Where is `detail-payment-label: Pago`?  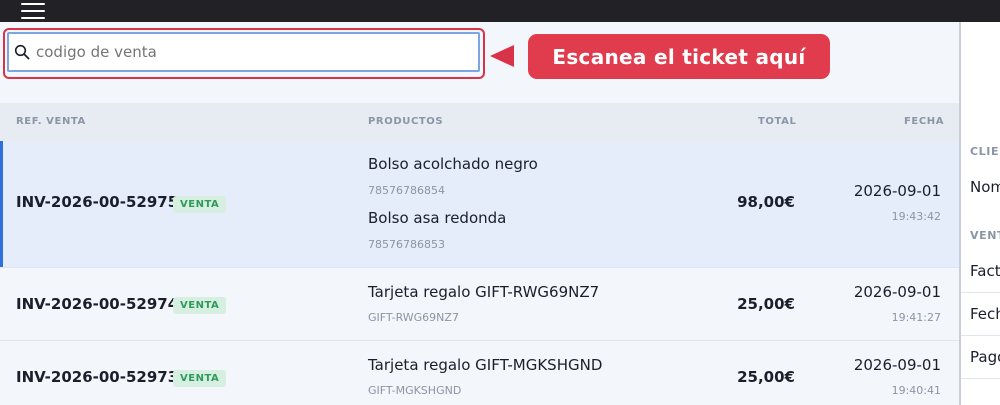 detail-payment-label: Pago is located at coordinates (985, 357).